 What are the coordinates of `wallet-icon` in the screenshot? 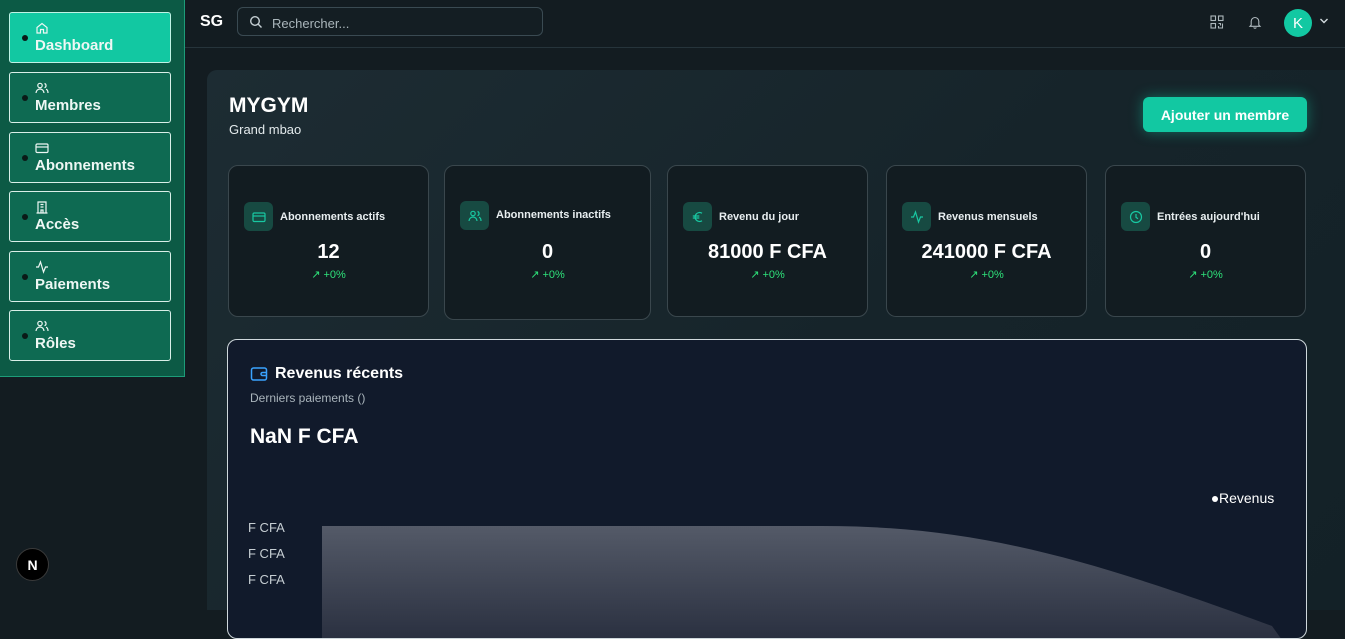 It's located at (259, 374).